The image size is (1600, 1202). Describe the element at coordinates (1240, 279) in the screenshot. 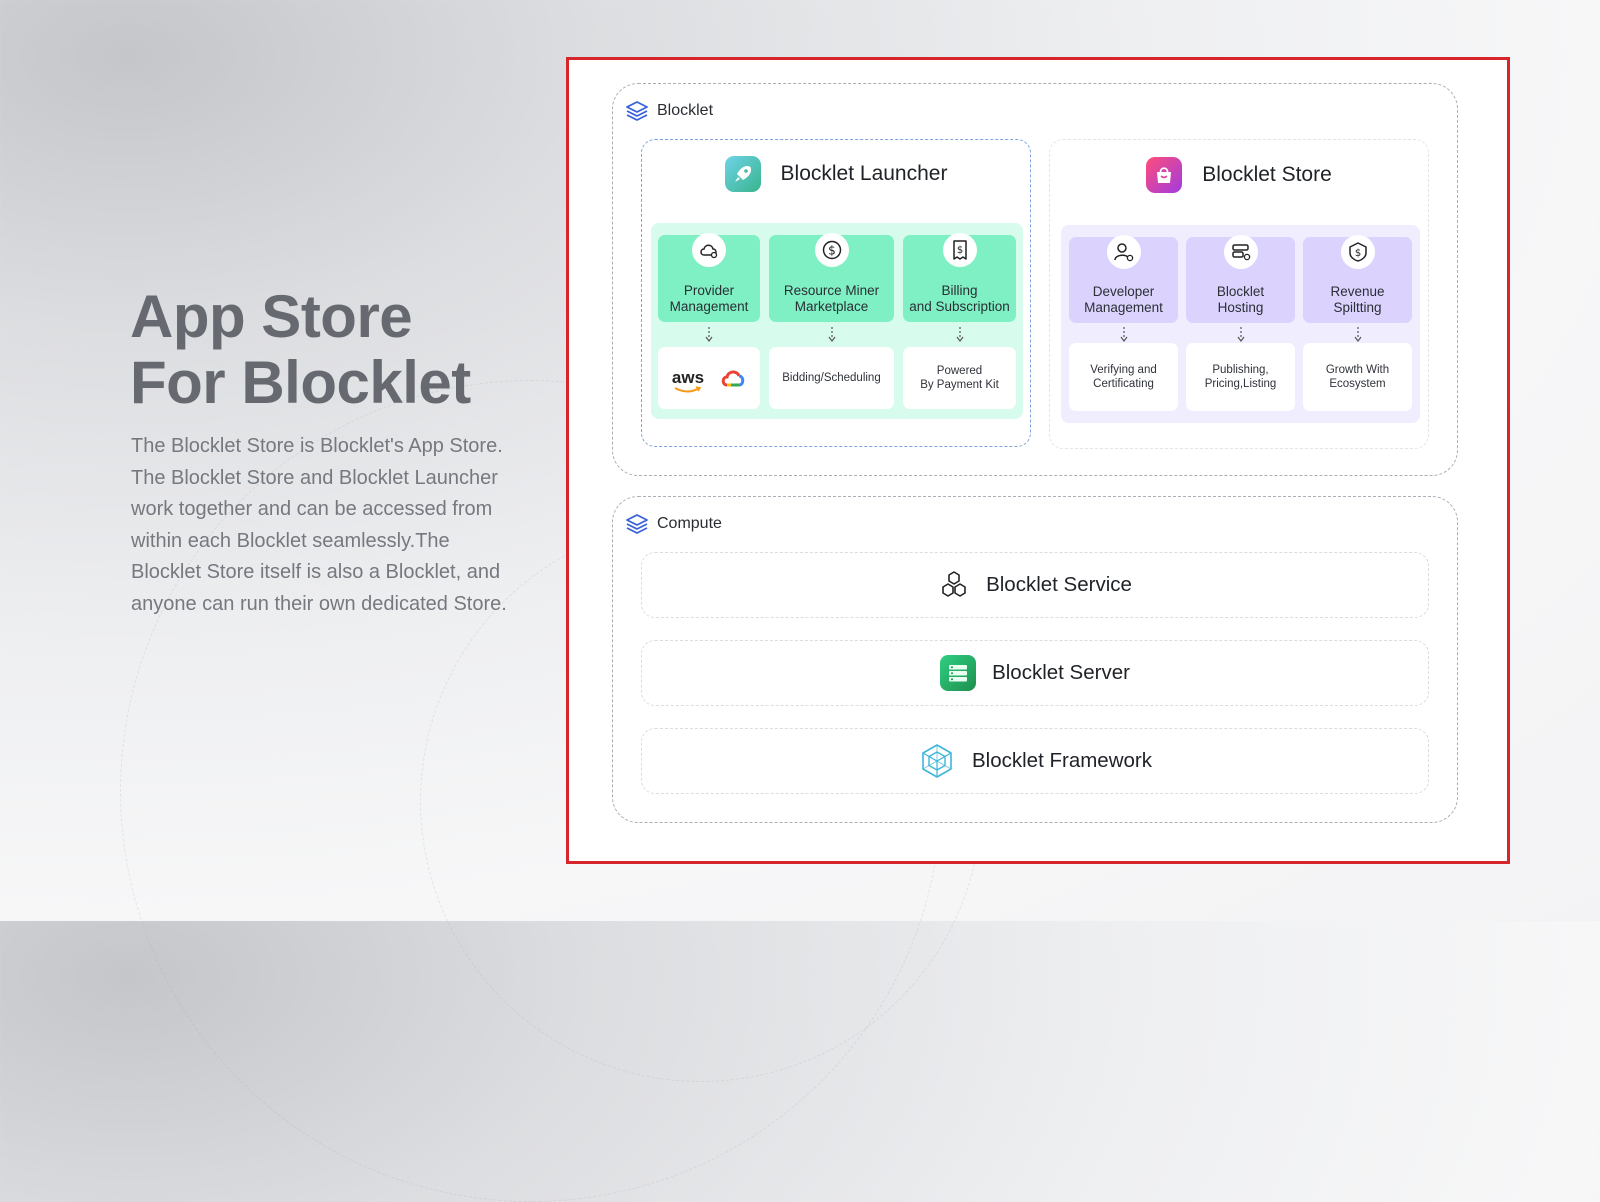

I see `blocklet-hosting-tile: Blocklet Hosting` at that location.